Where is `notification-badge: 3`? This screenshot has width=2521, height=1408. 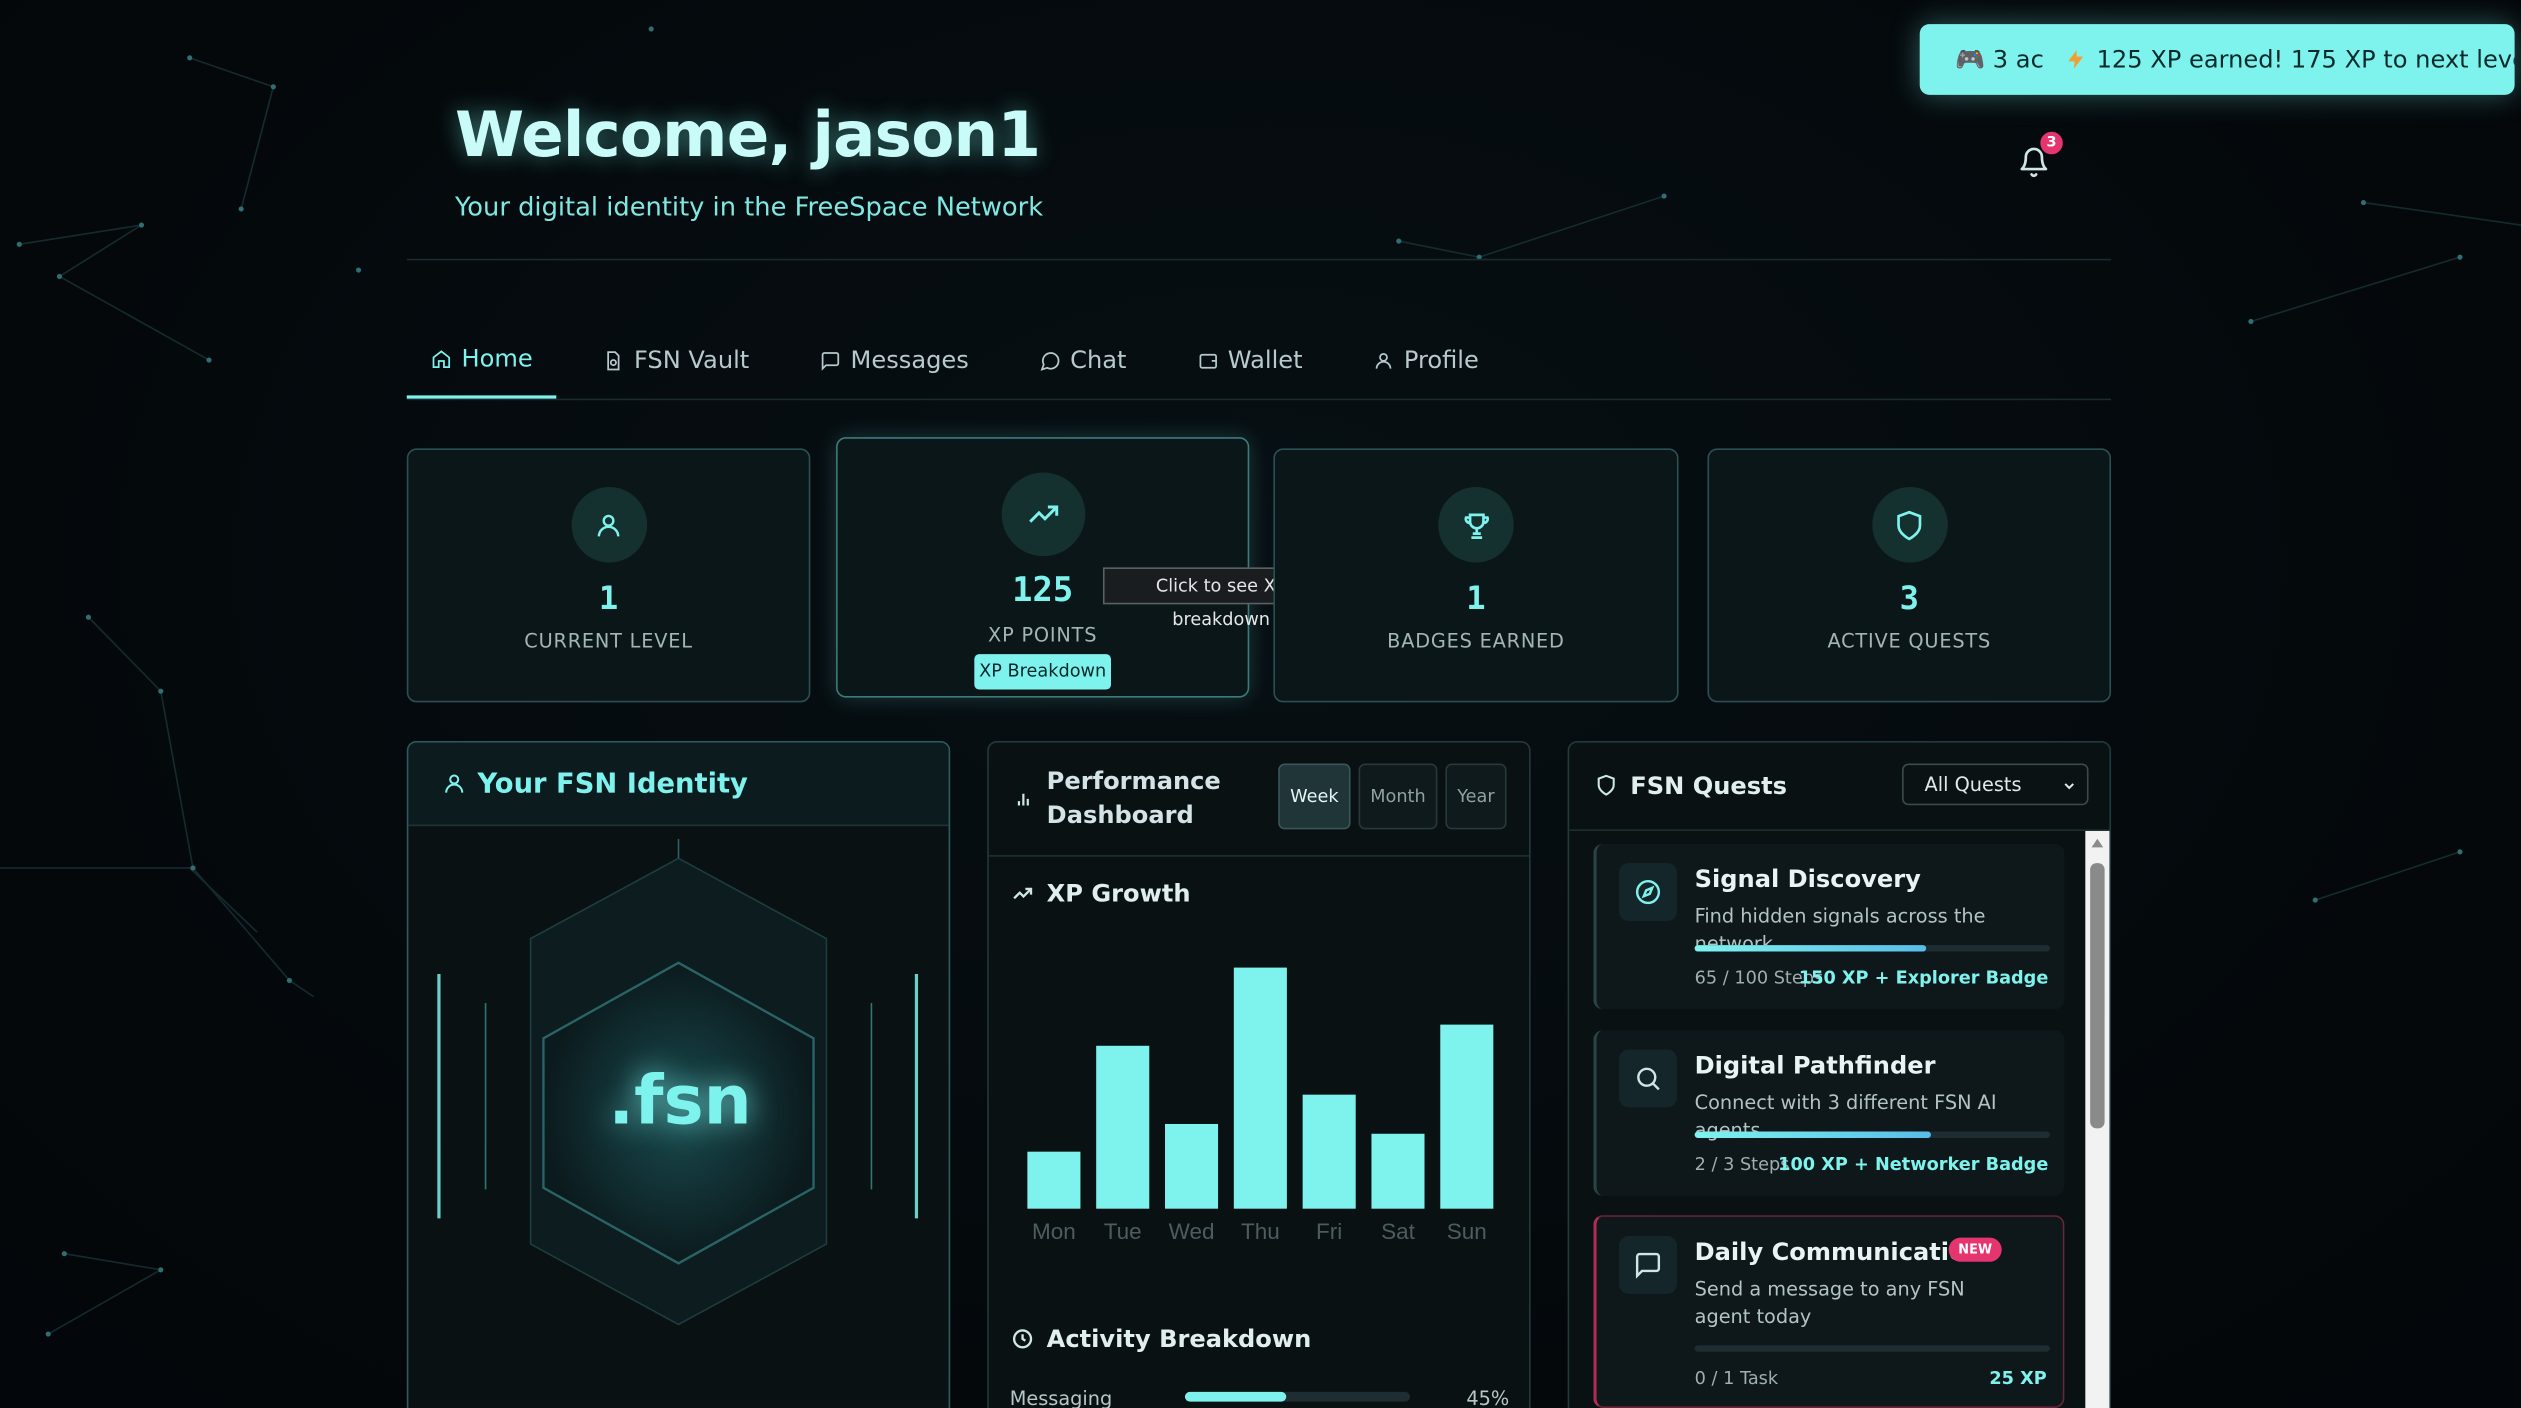 notification-badge: 3 is located at coordinates (2051, 143).